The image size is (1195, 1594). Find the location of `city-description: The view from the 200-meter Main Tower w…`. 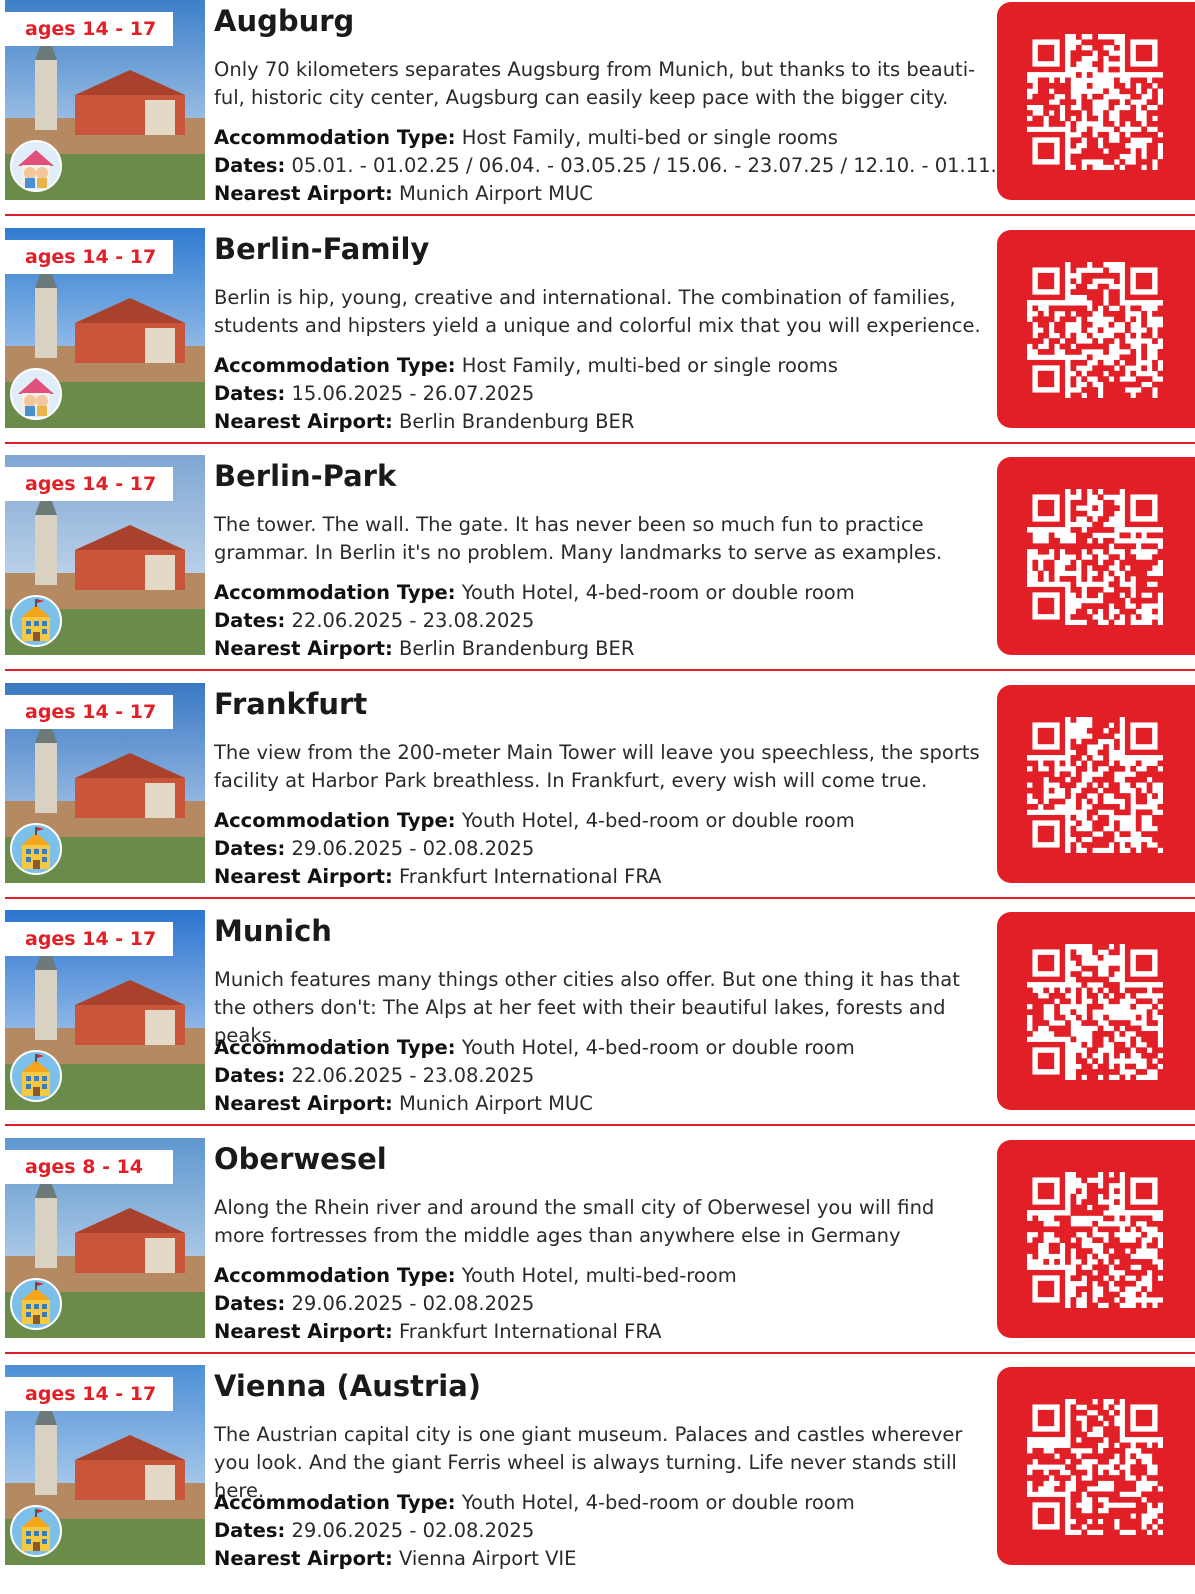

city-description: The view from the 200-meter Main Tower w… is located at coordinates (597, 766).